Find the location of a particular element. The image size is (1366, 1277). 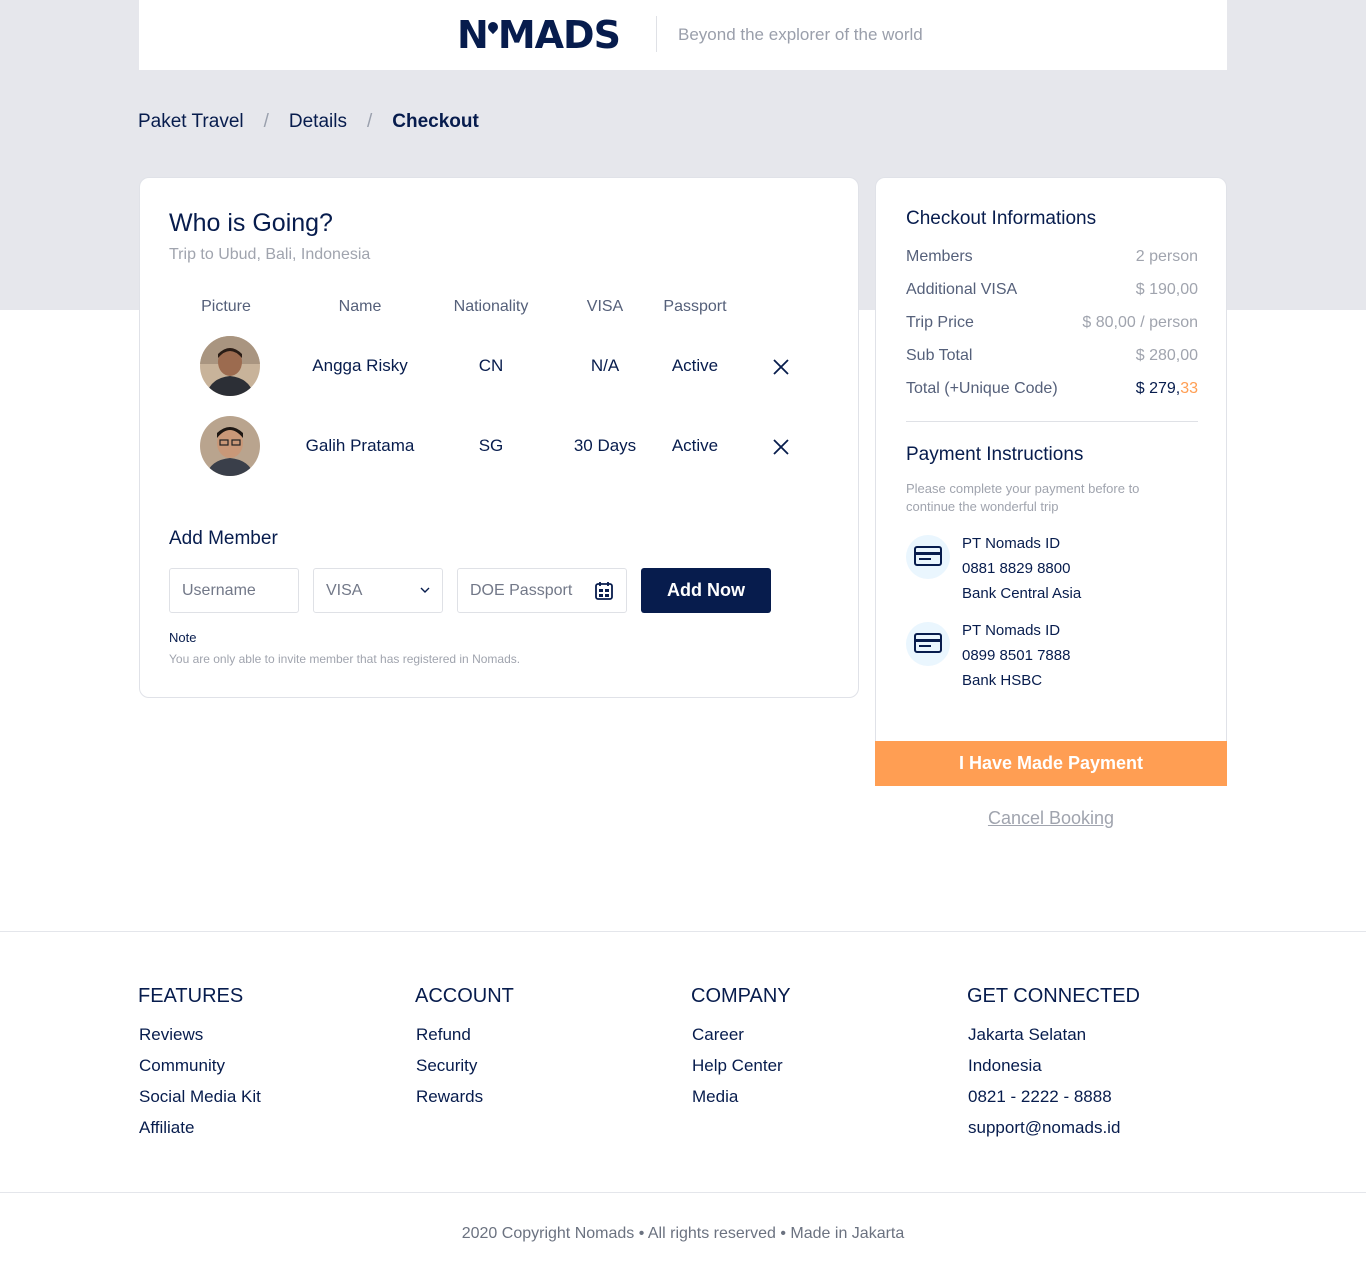

breadcrumb-item-paket-travel: Paket Travel is located at coordinates (191, 122).